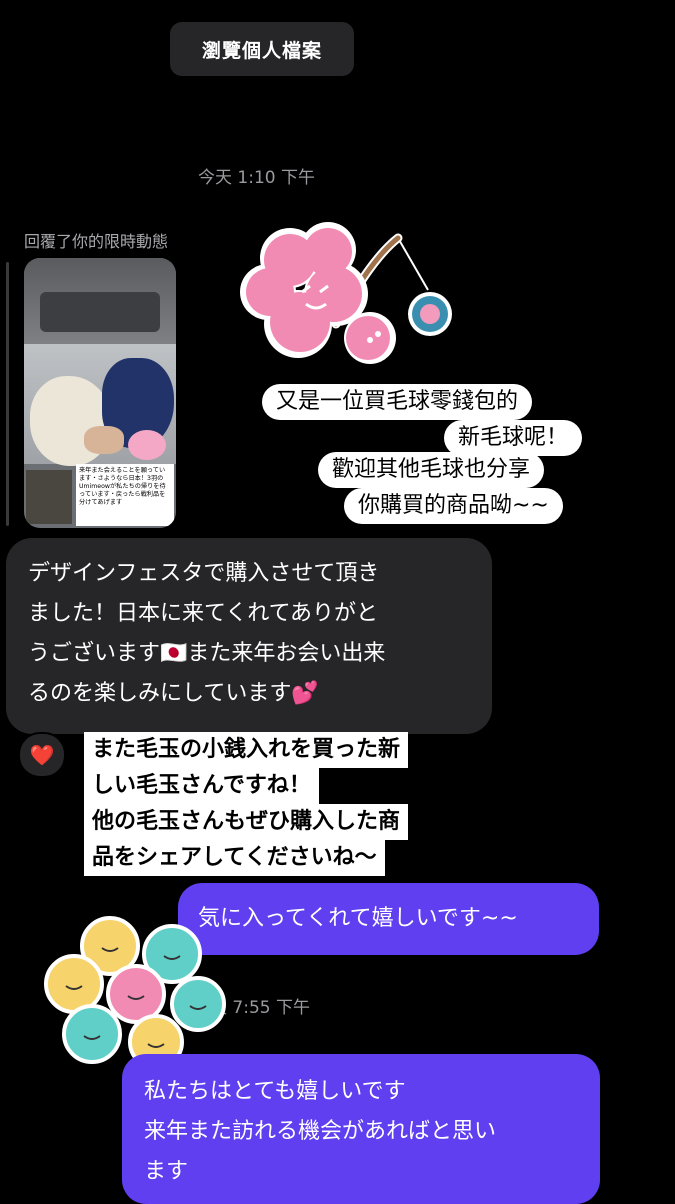 This screenshot has height=1204, width=675. I want to click on caption-line: 新毛球呢！, so click(513, 438).